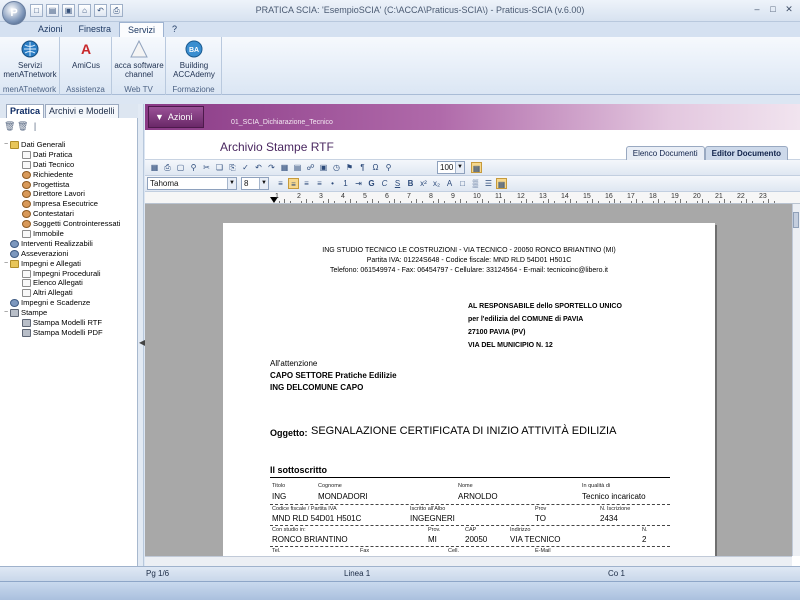 The image size is (800, 600). What do you see at coordinates (26, 184) in the screenshot?
I see `user-icon` at bounding box center [26, 184].